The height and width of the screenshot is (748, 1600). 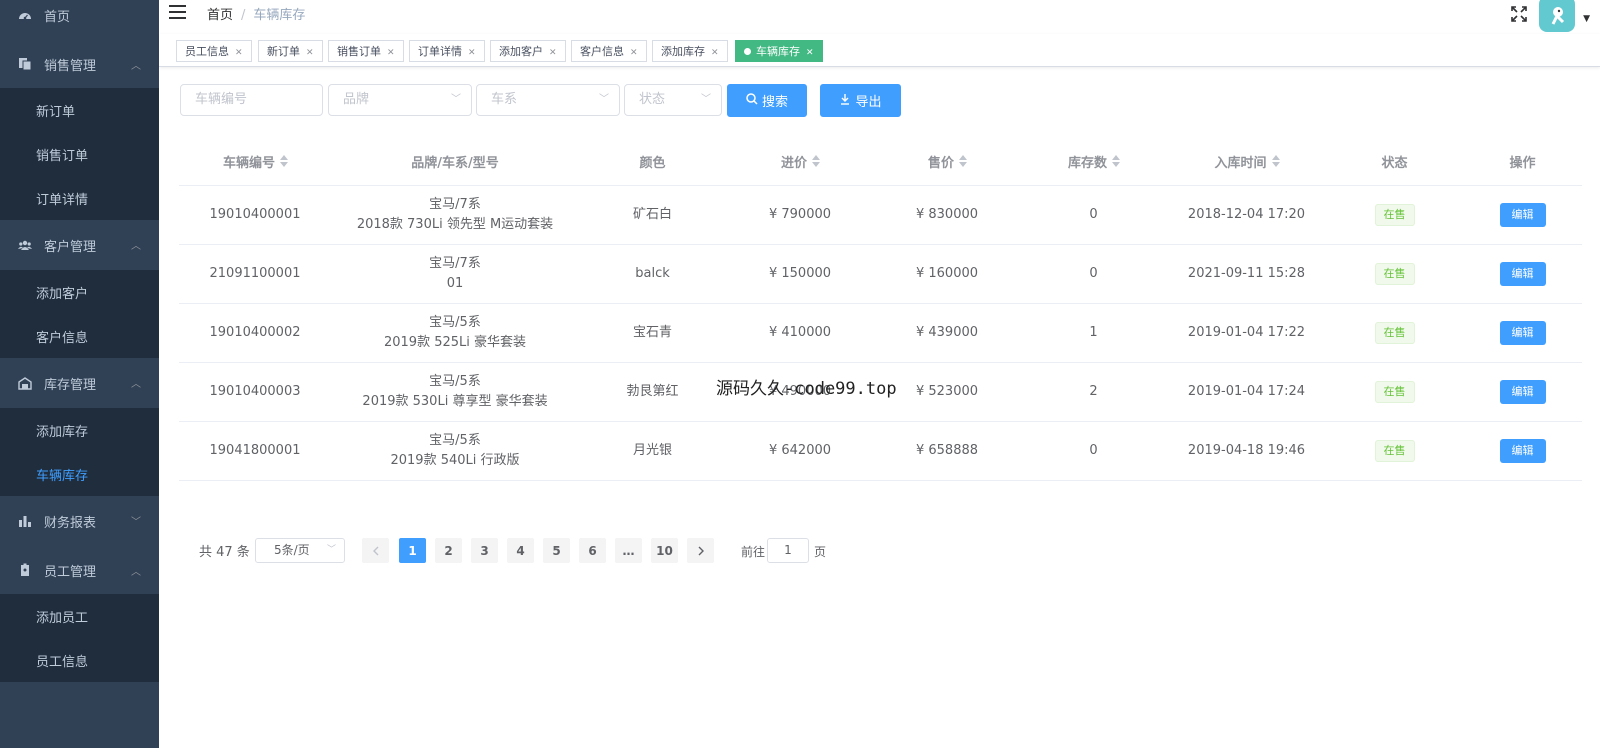 What do you see at coordinates (652, 333) in the screenshot?
I see `cell-color: 宝石青` at bounding box center [652, 333].